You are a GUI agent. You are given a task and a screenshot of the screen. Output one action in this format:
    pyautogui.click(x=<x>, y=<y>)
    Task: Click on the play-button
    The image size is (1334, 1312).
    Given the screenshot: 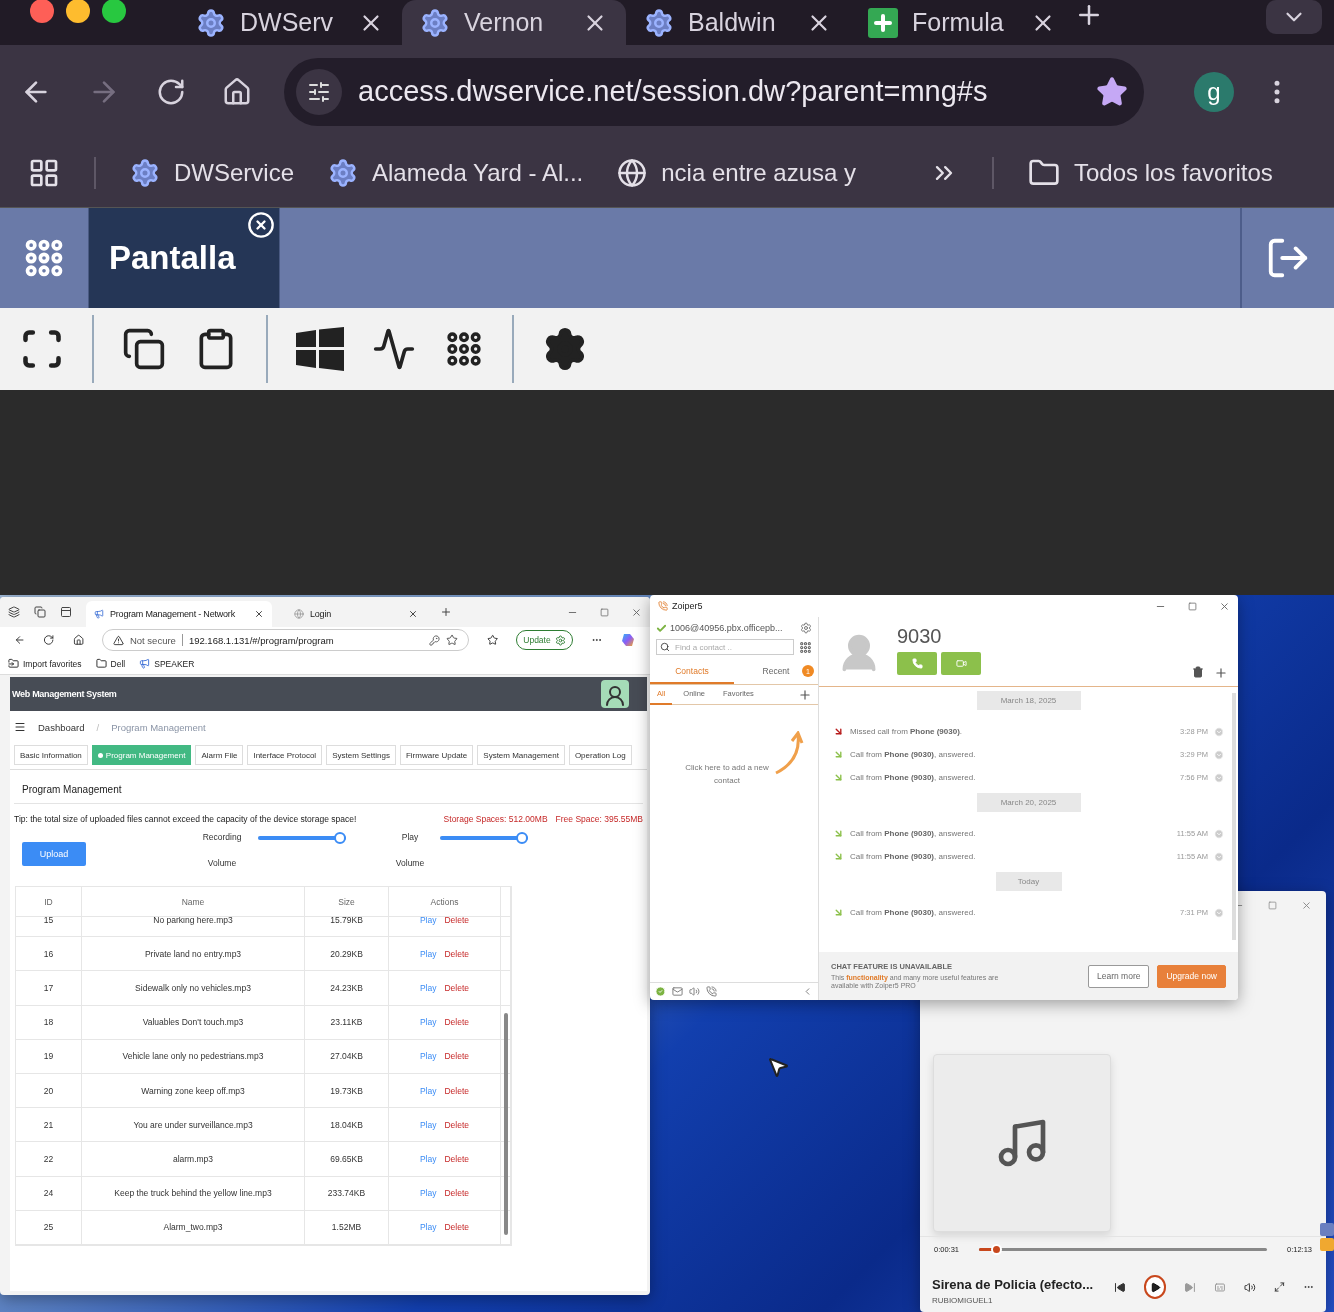 What is the action you would take?
    pyautogui.click(x=1155, y=1287)
    